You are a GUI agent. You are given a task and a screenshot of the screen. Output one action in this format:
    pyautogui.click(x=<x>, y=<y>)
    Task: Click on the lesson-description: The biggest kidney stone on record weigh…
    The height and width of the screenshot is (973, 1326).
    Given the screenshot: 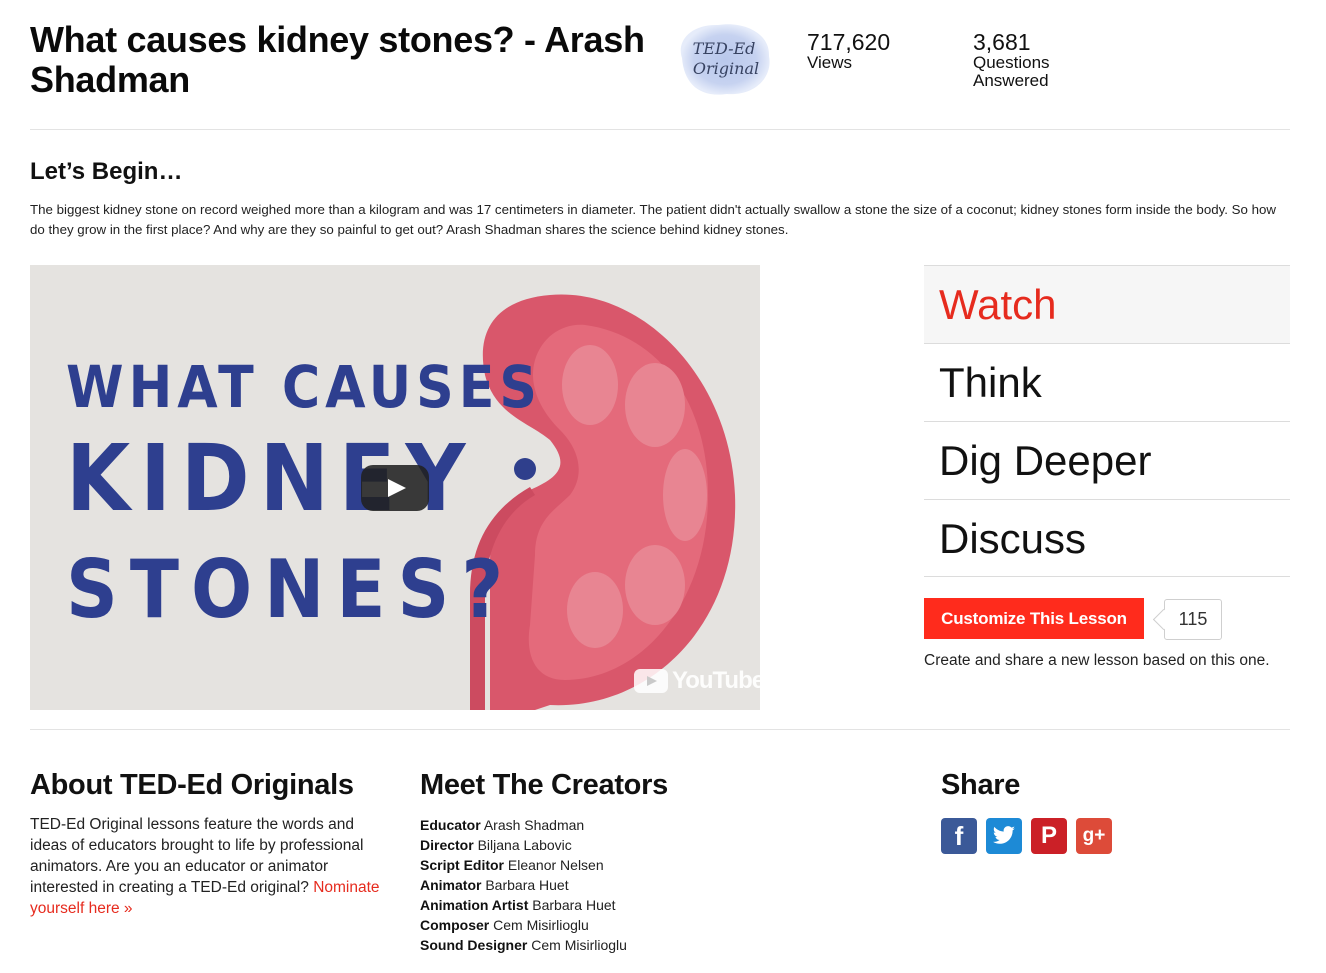 What is the action you would take?
    pyautogui.click(x=653, y=219)
    